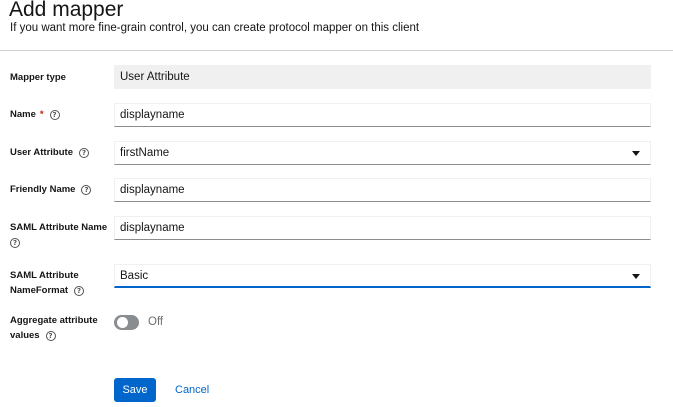  Describe the element at coordinates (59, 235) in the screenshot. I see `saml-attribute-name-label: SAML Attribute Name ?` at that location.